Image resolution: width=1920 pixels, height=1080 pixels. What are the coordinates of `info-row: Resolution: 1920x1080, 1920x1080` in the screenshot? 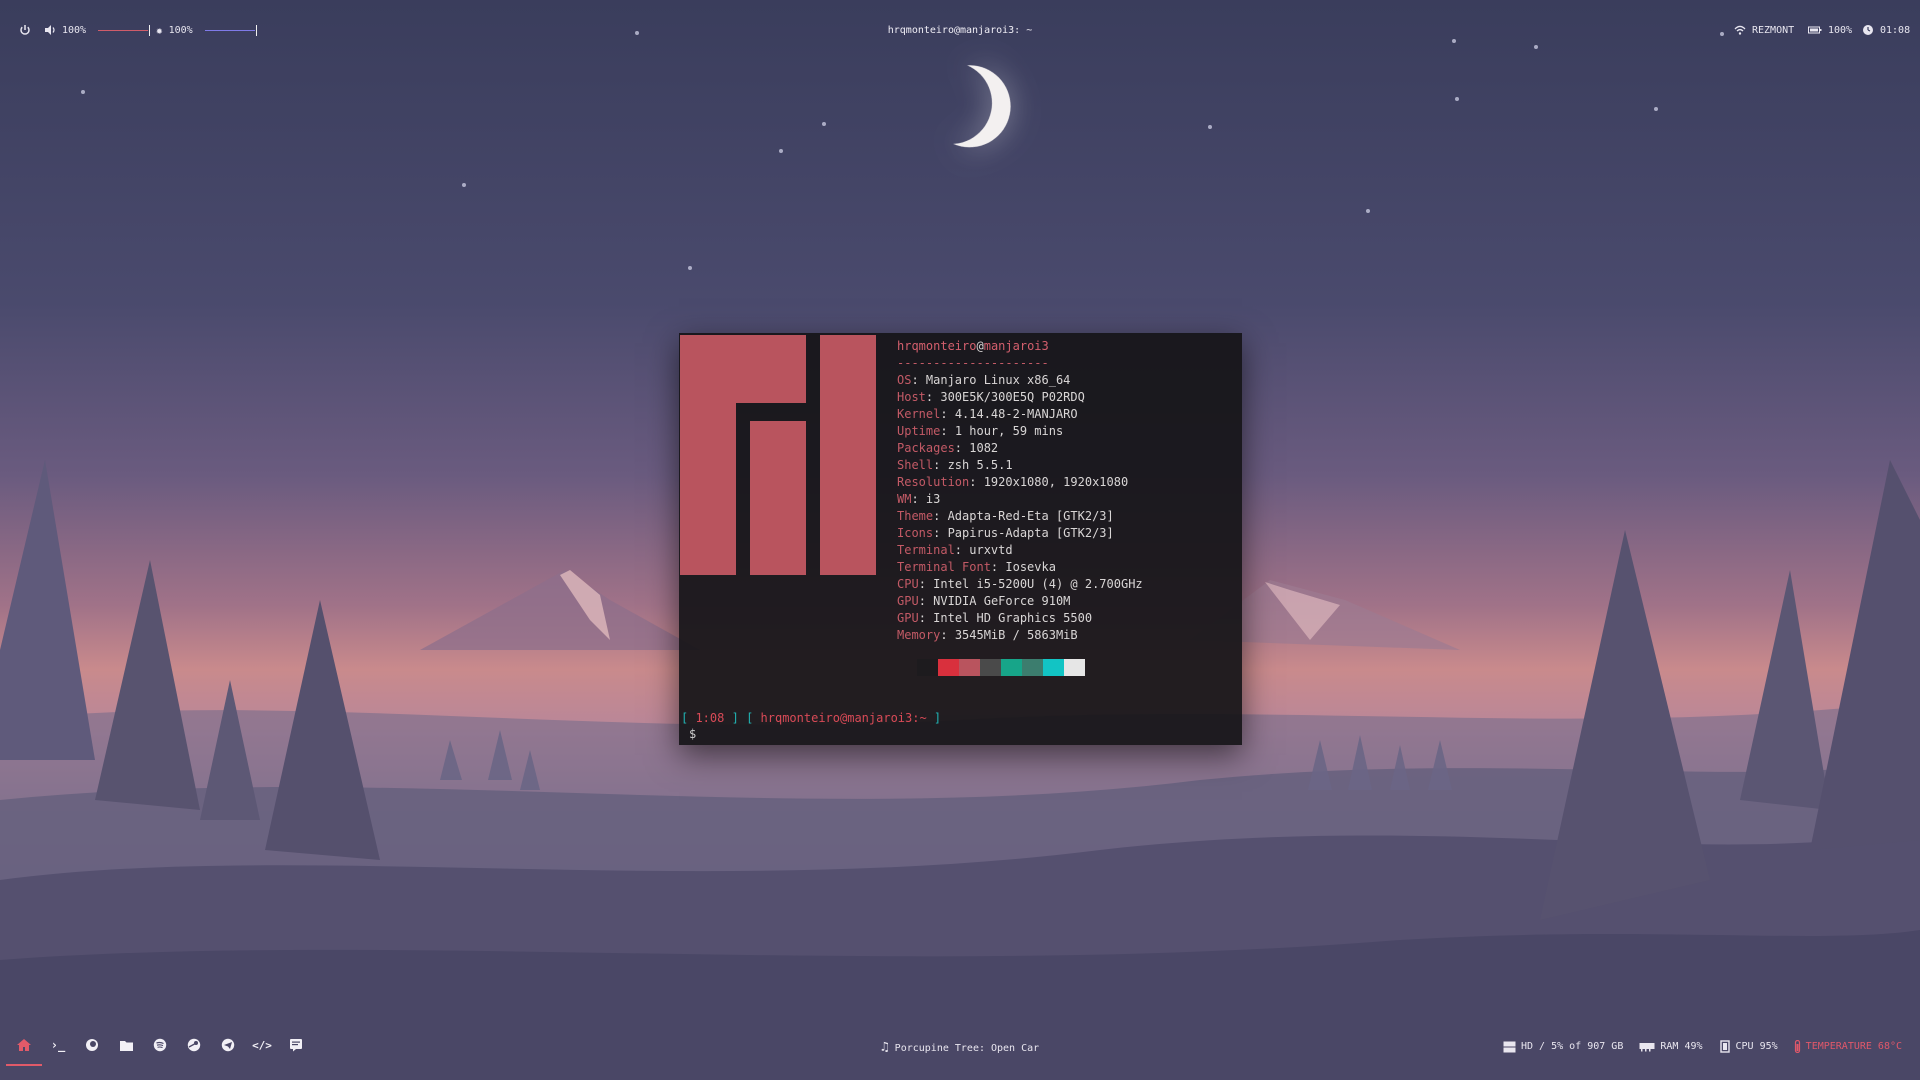 It's located at (1013, 482).